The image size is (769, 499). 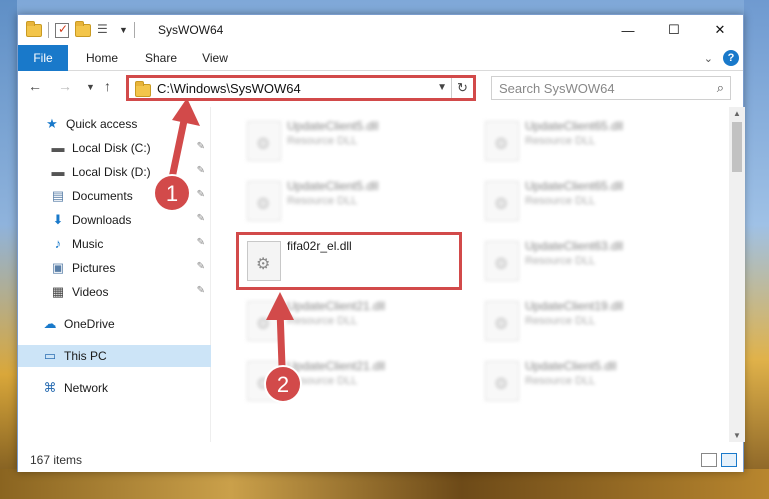 What do you see at coordinates (384, 484) in the screenshot?
I see `desktop-background-bottom` at bounding box center [384, 484].